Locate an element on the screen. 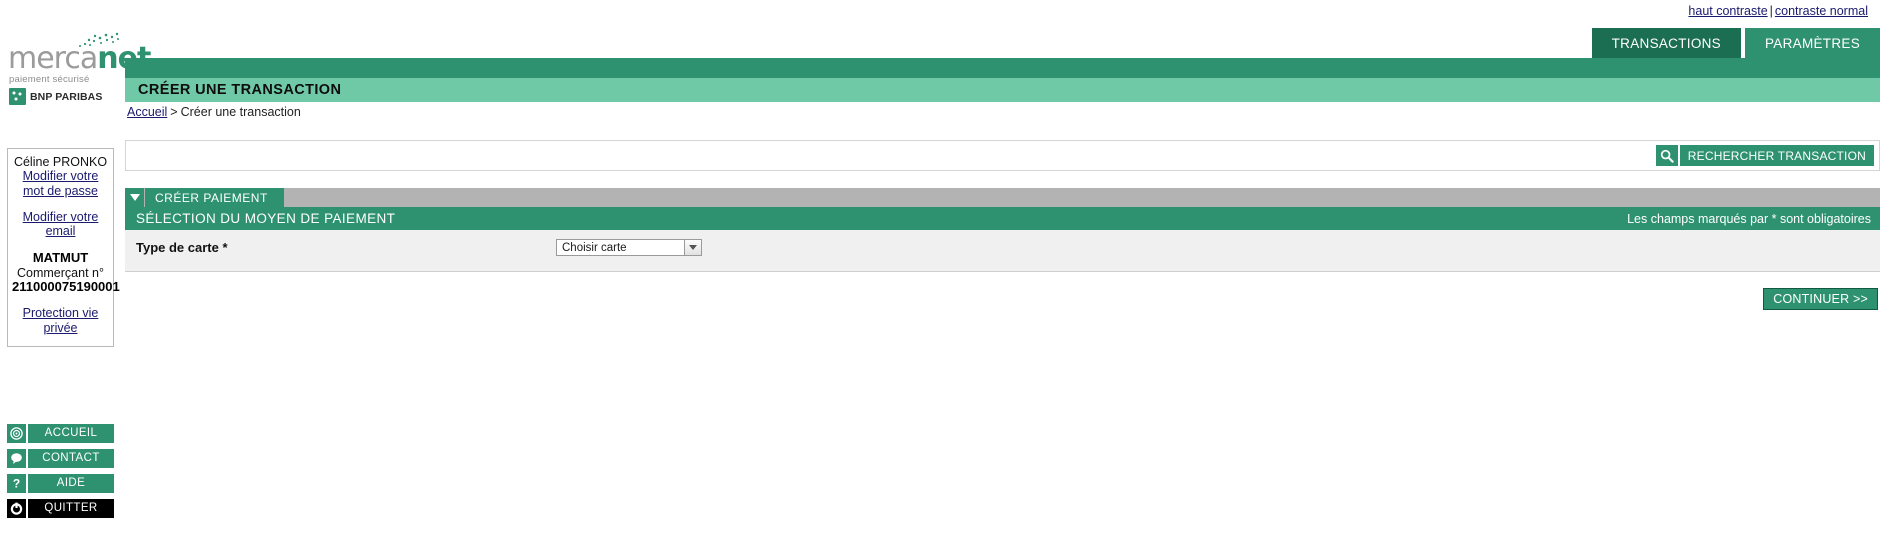 This screenshot has width=1880, height=538. sidebar-item-contact-label: CONTACT is located at coordinates (71, 458).